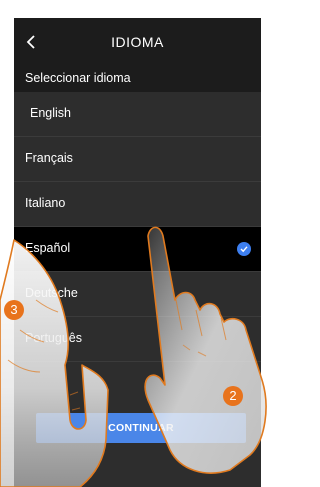  What do you see at coordinates (45, 203) in the screenshot?
I see `language-label: Italiano` at bounding box center [45, 203].